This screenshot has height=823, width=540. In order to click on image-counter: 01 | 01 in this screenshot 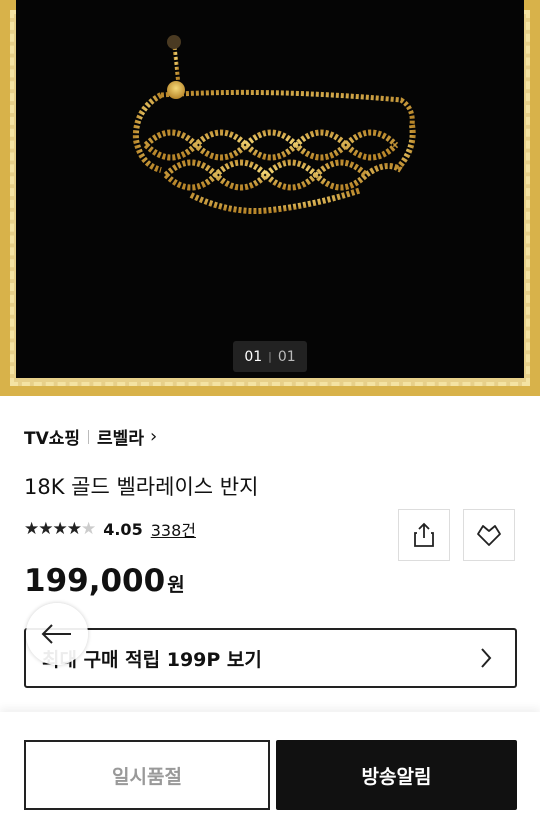, I will do `click(270, 356)`.